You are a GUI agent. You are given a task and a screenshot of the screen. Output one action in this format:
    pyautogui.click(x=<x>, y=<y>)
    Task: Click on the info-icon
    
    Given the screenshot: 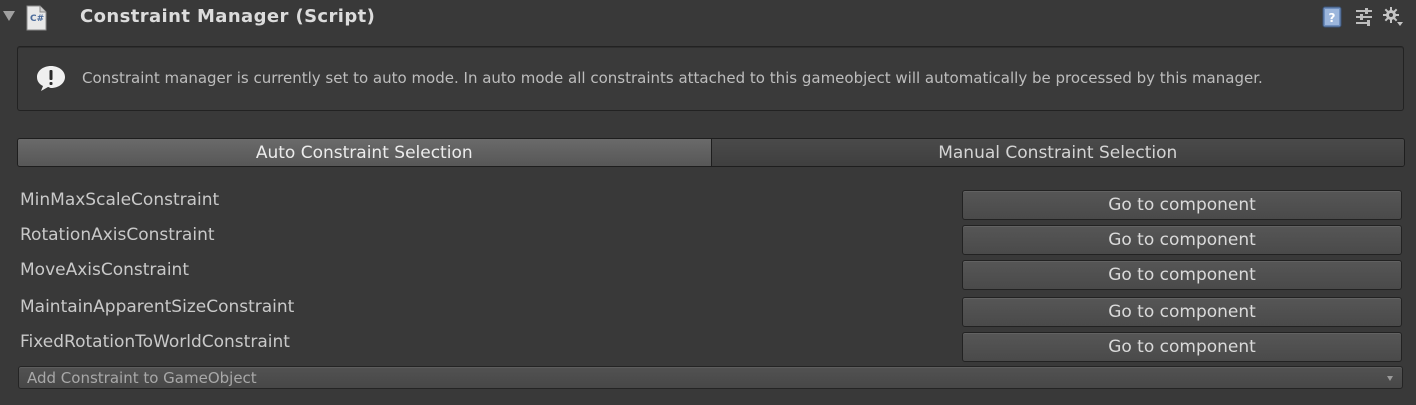 What is the action you would take?
    pyautogui.click(x=51, y=78)
    